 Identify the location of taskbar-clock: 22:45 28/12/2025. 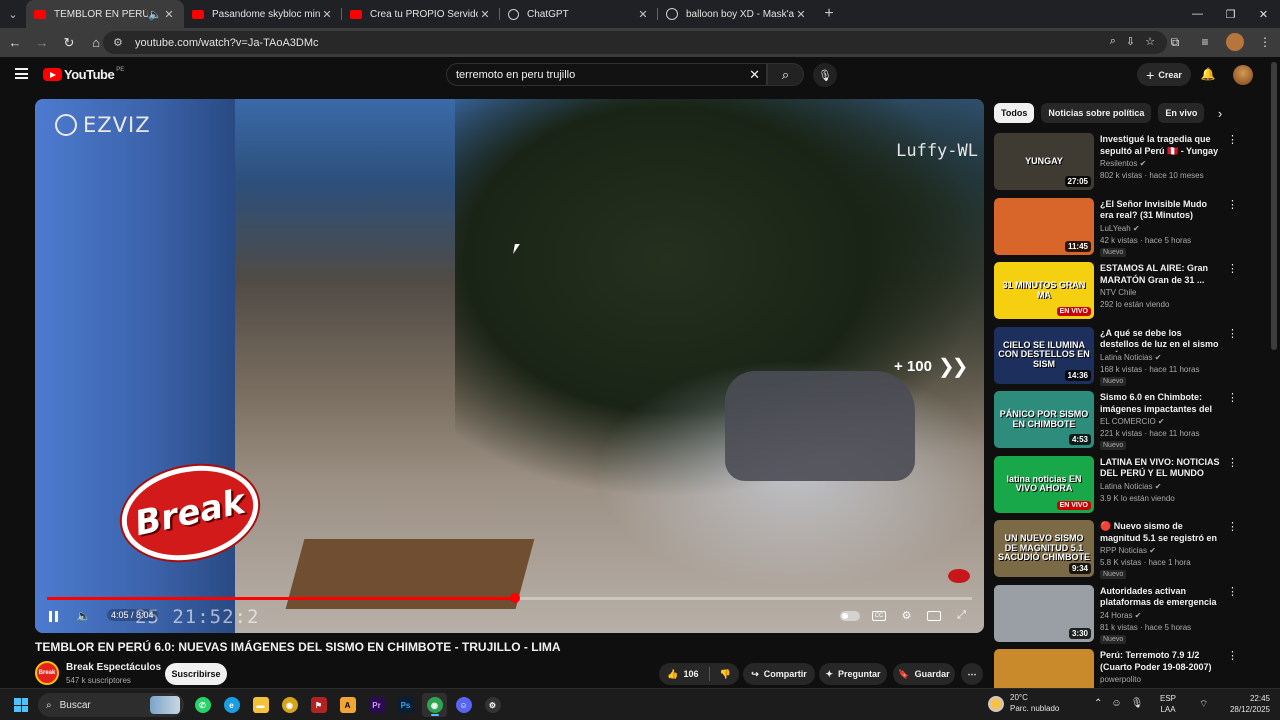
(1246, 705).